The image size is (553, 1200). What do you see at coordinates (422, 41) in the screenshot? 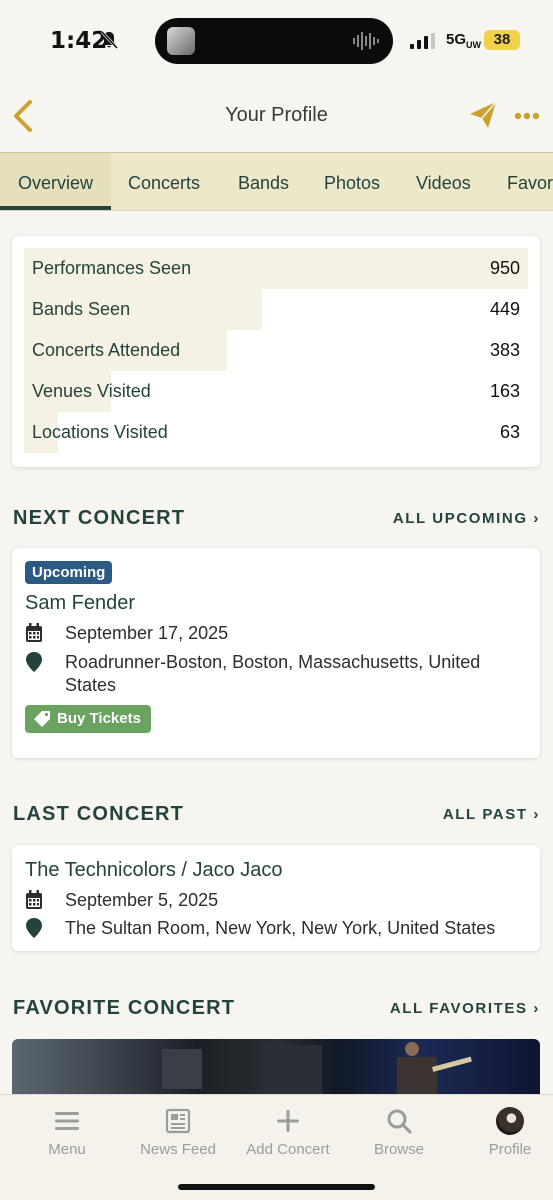
I see `cell-signal-icon` at bounding box center [422, 41].